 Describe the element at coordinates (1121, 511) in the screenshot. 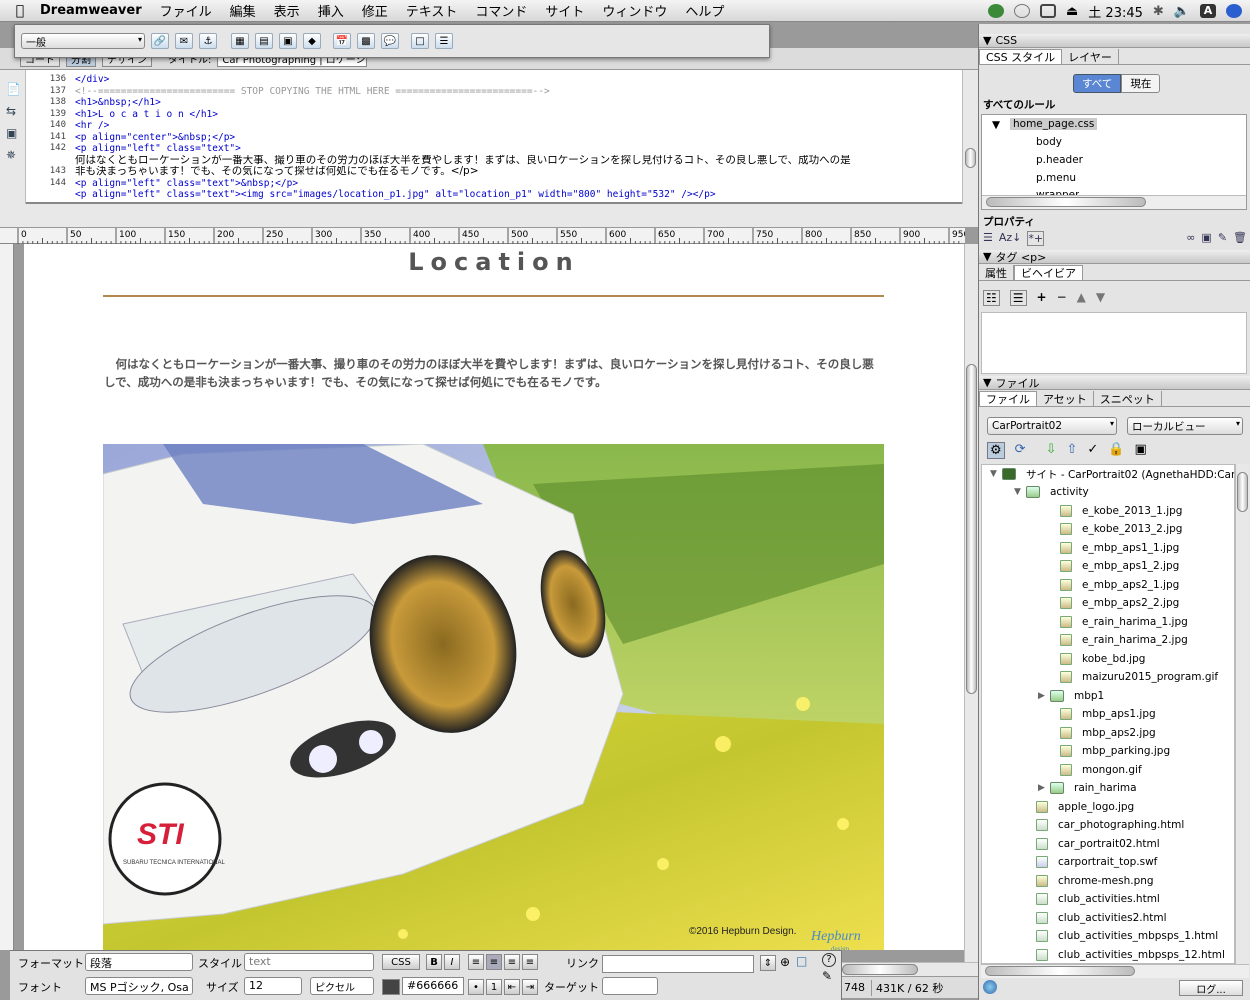

I see `file-row: e_kobe_2013_1.jpg` at that location.